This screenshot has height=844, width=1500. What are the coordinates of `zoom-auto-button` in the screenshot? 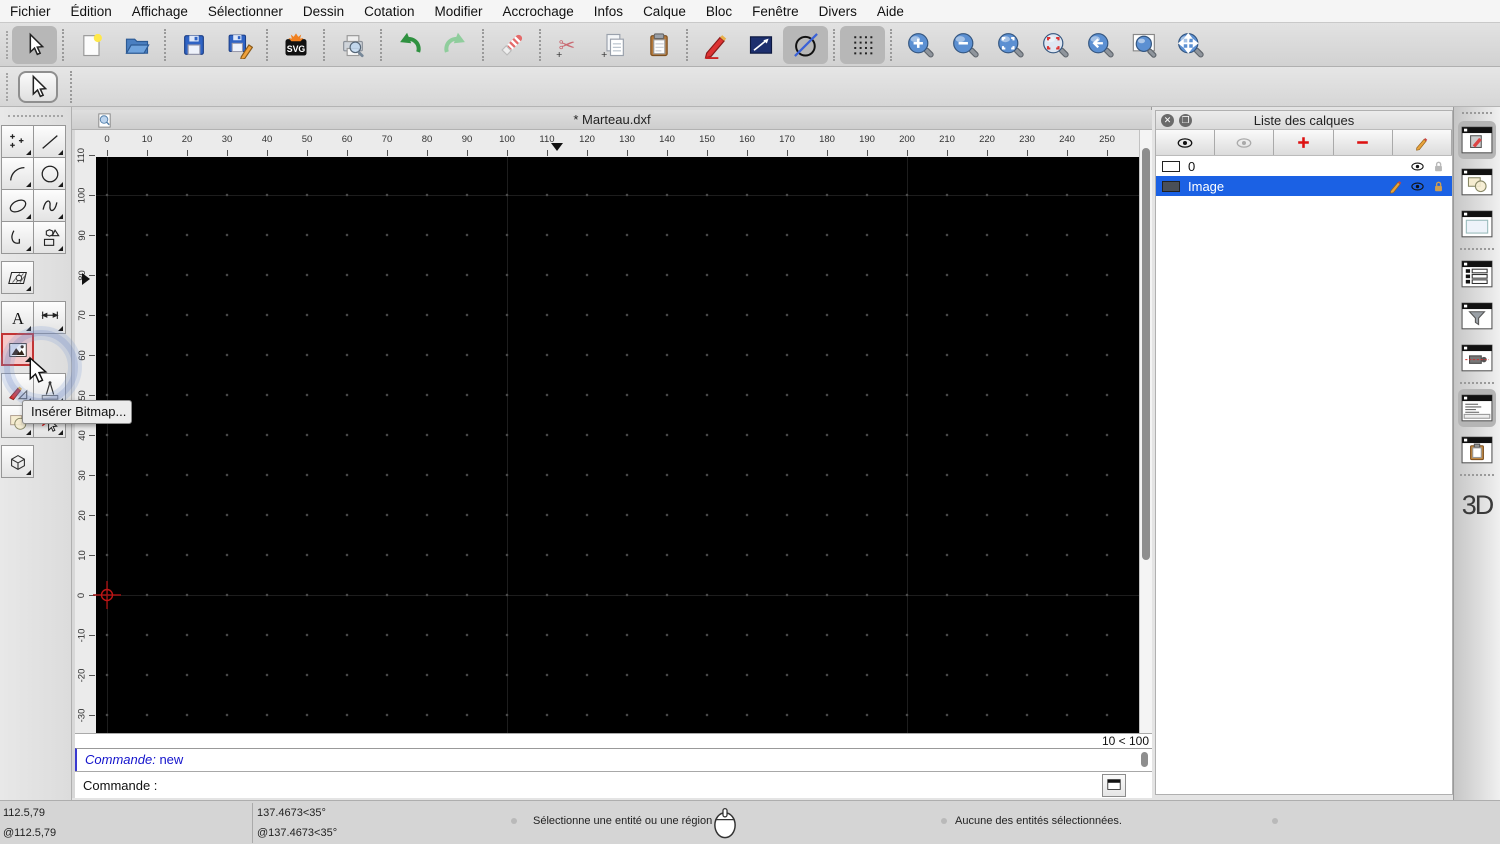 It's located at (1009, 45).